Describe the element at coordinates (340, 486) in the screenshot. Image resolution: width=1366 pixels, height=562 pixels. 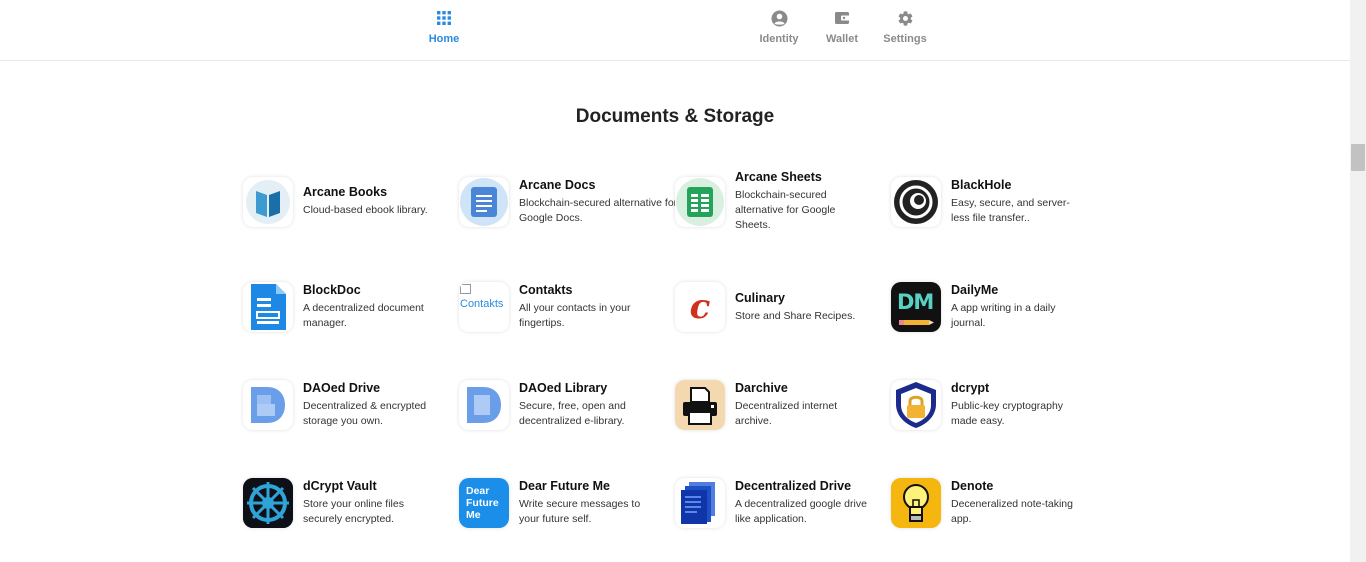
I see `app-name: dCrypt Vault` at that location.